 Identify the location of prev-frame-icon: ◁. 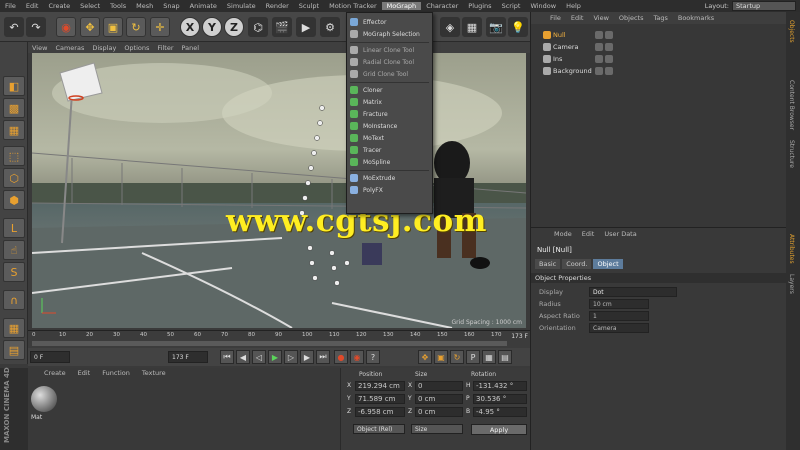
(259, 357).